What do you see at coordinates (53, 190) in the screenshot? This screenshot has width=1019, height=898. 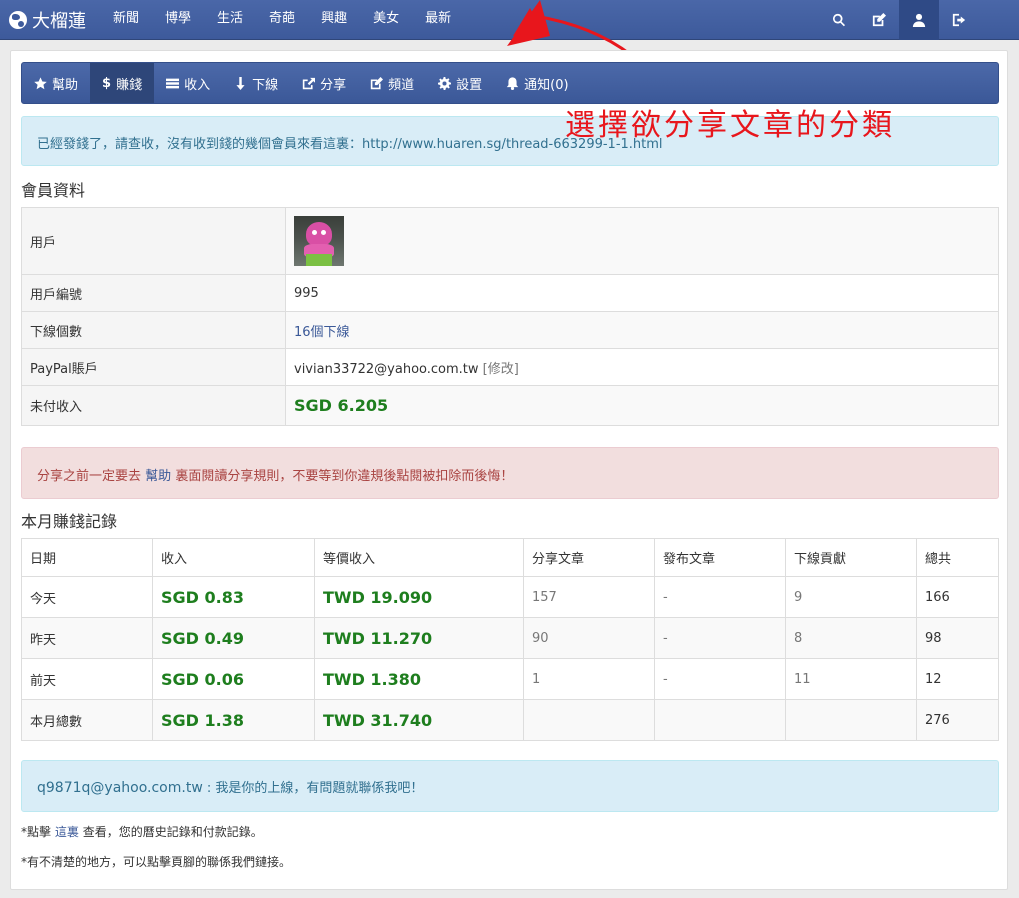 I see `member-info-title: 會員資料` at bounding box center [53, 190].